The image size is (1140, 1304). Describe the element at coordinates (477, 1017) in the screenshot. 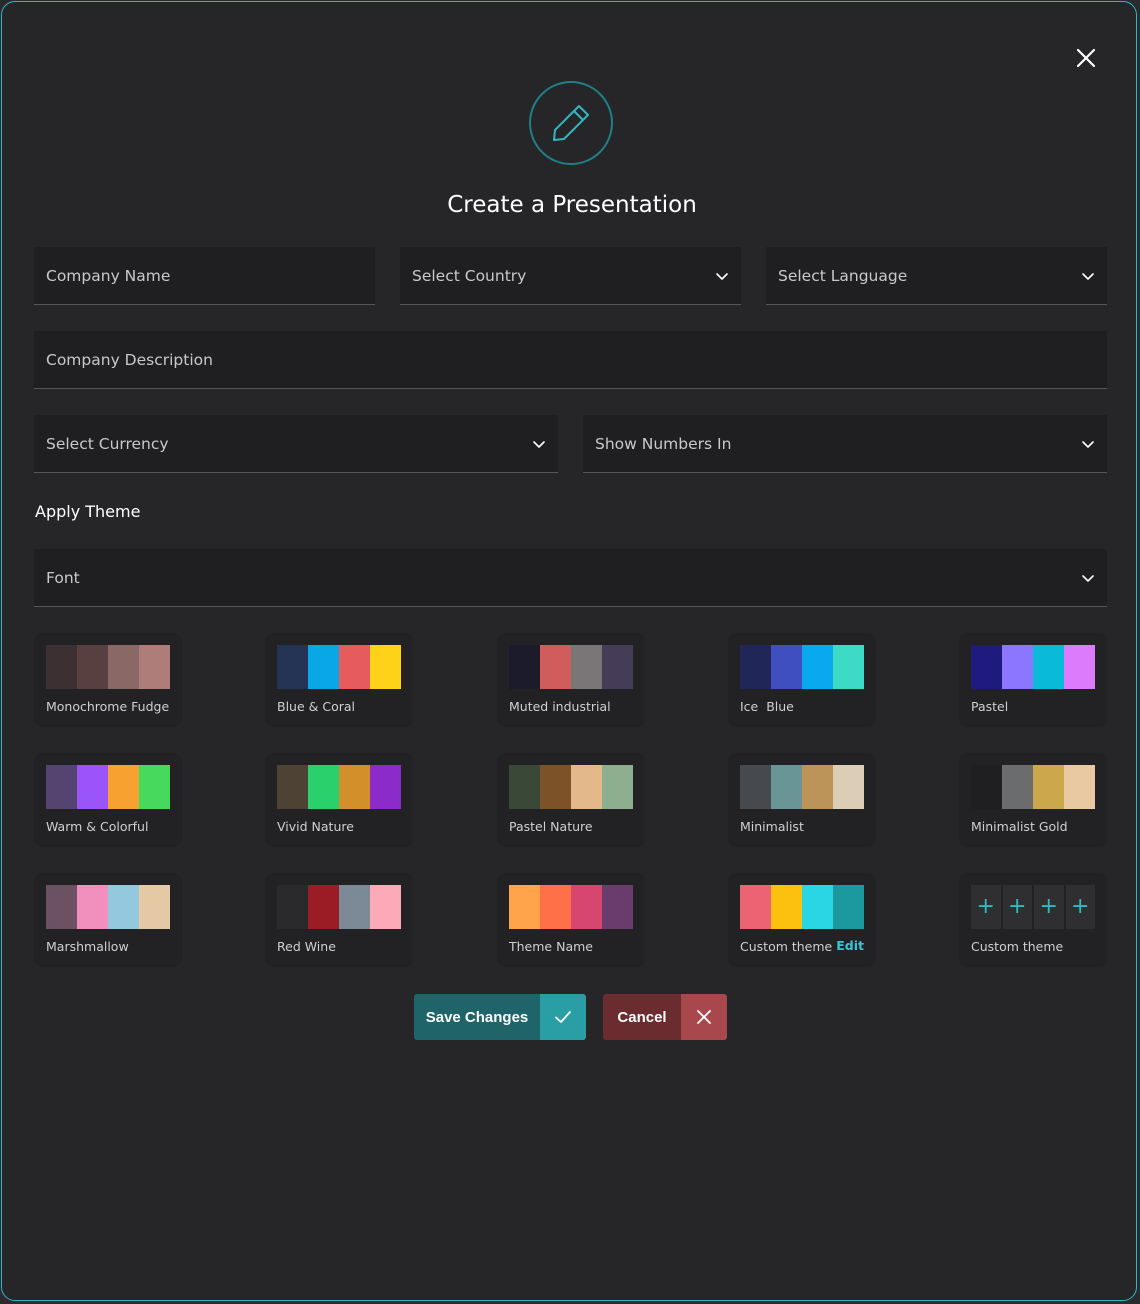

I see `save-changes-label: Save Changes` at that location.